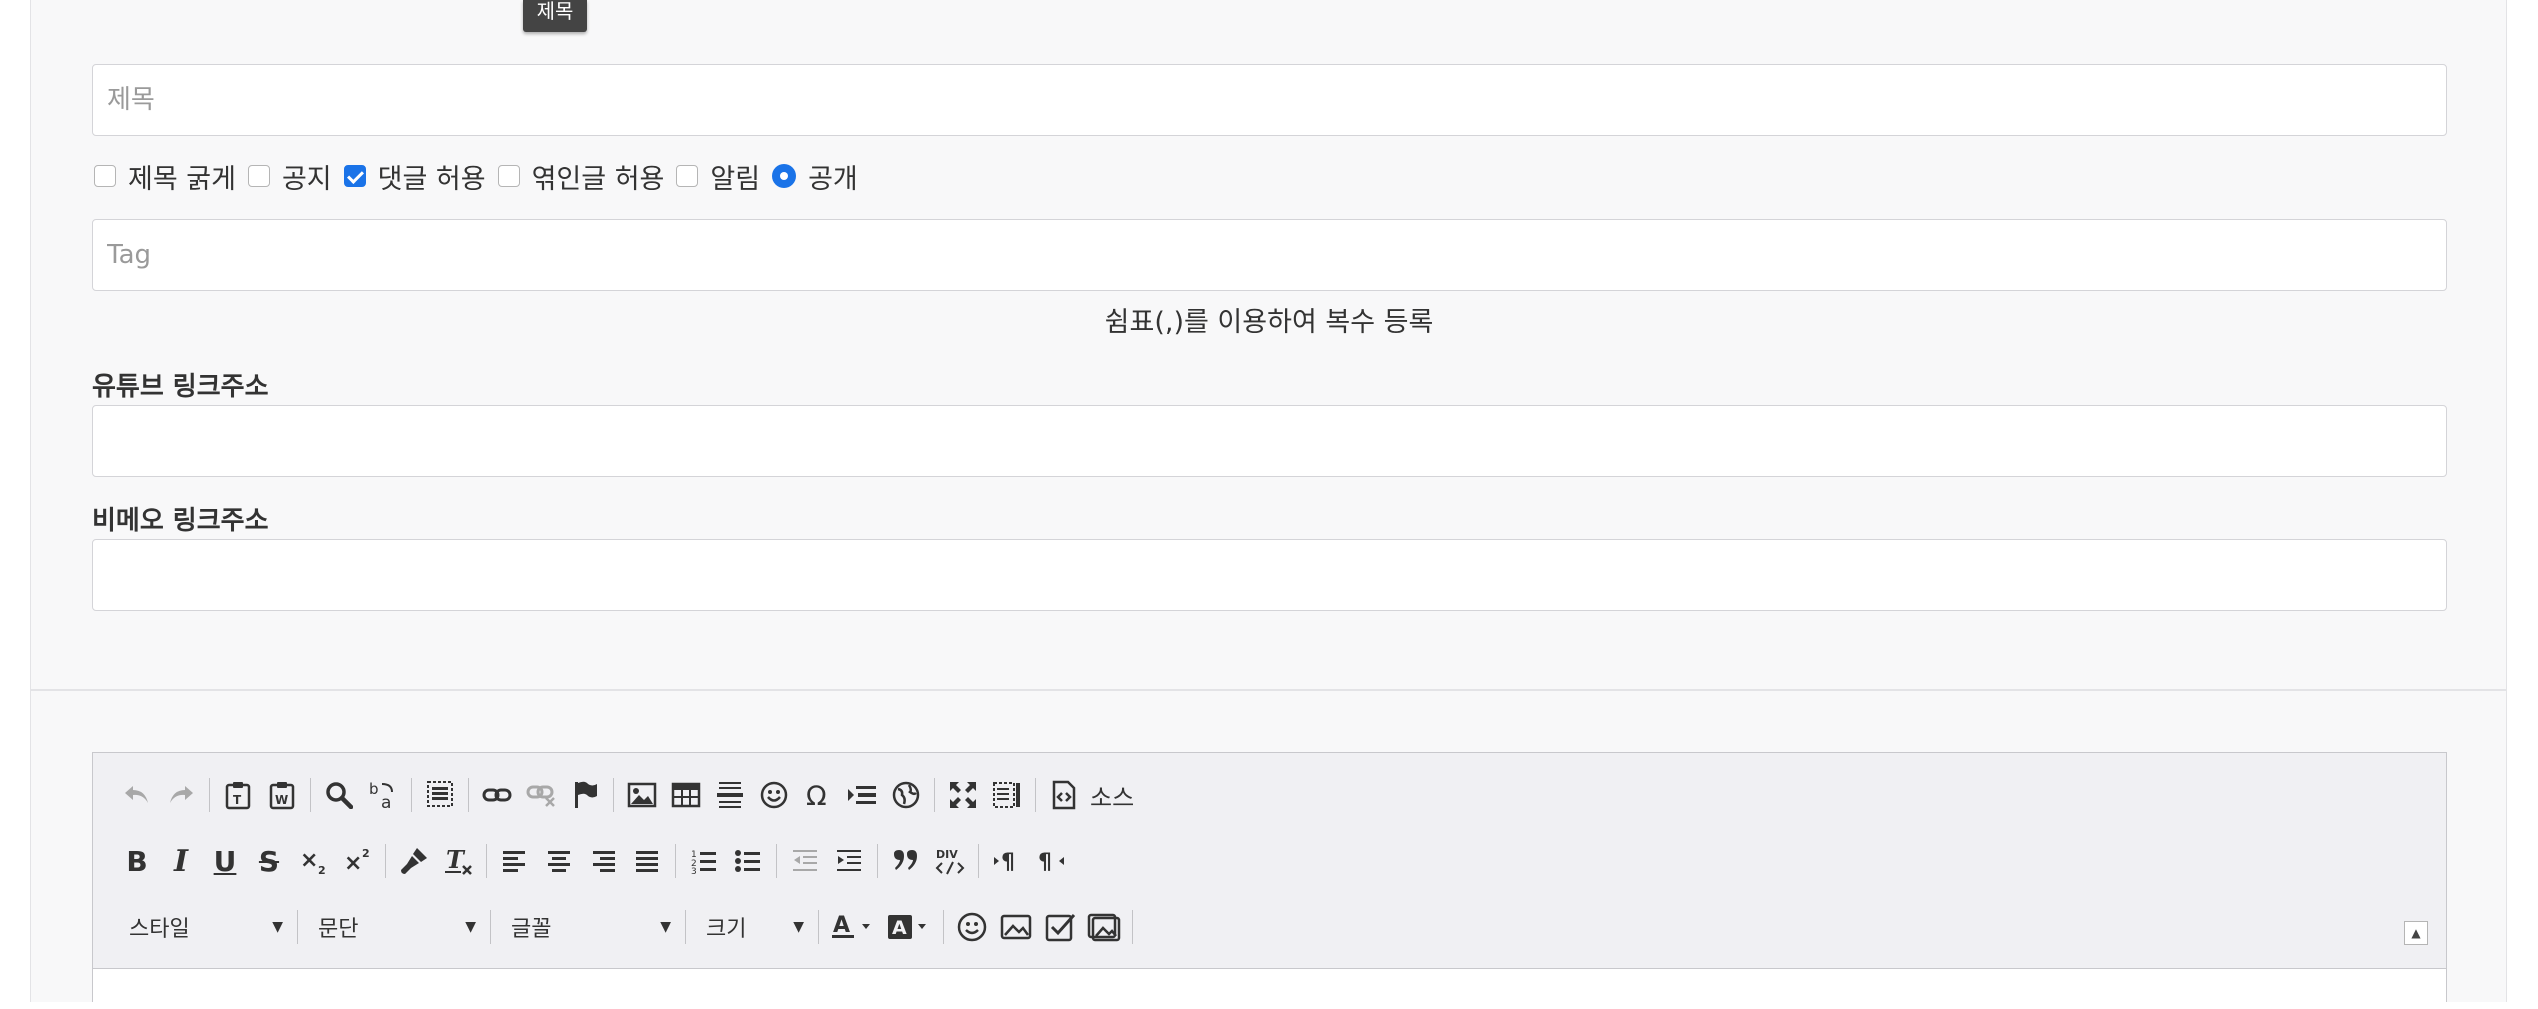  What do you see at coordinates (647, 861) in the screenshot?
I see `align-justify-icon` at bounding box center [647, 861].